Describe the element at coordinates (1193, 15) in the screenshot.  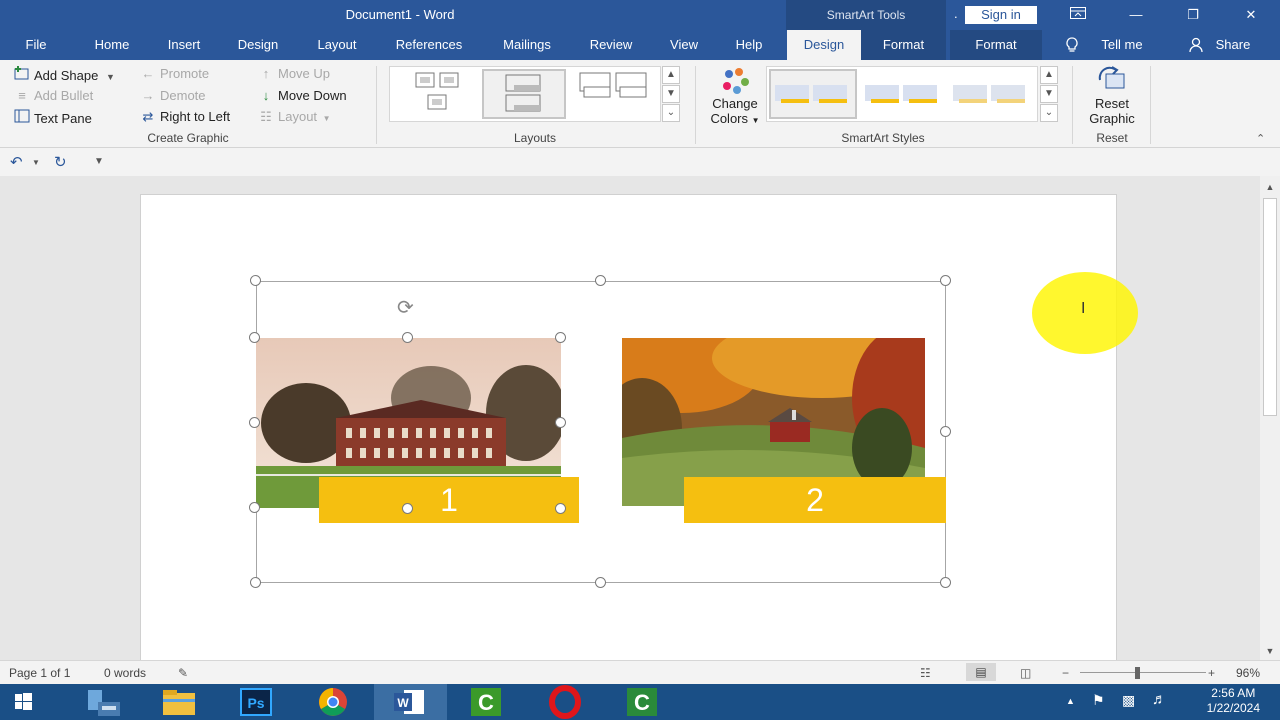
I see `restore-icon: ❐` at that location.